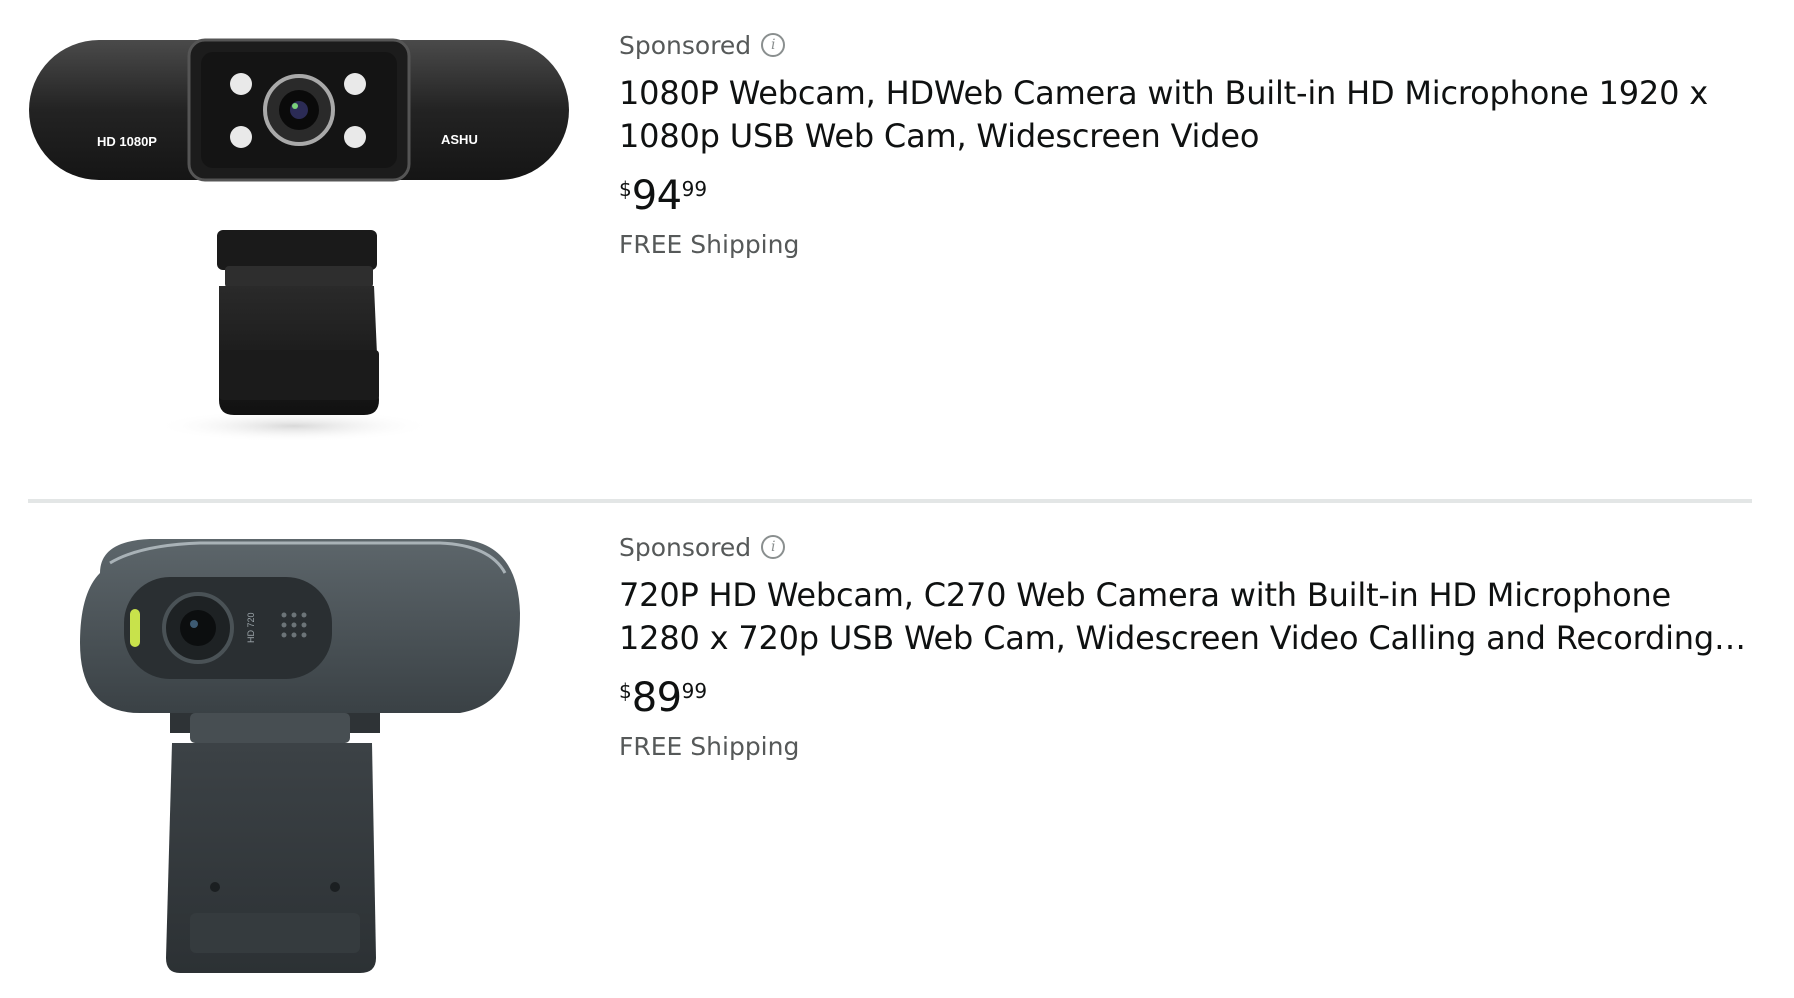  What do you see at coordinates (890, 501) in the screenshot?
I see `result-divider` at bounding box center [890, 501].